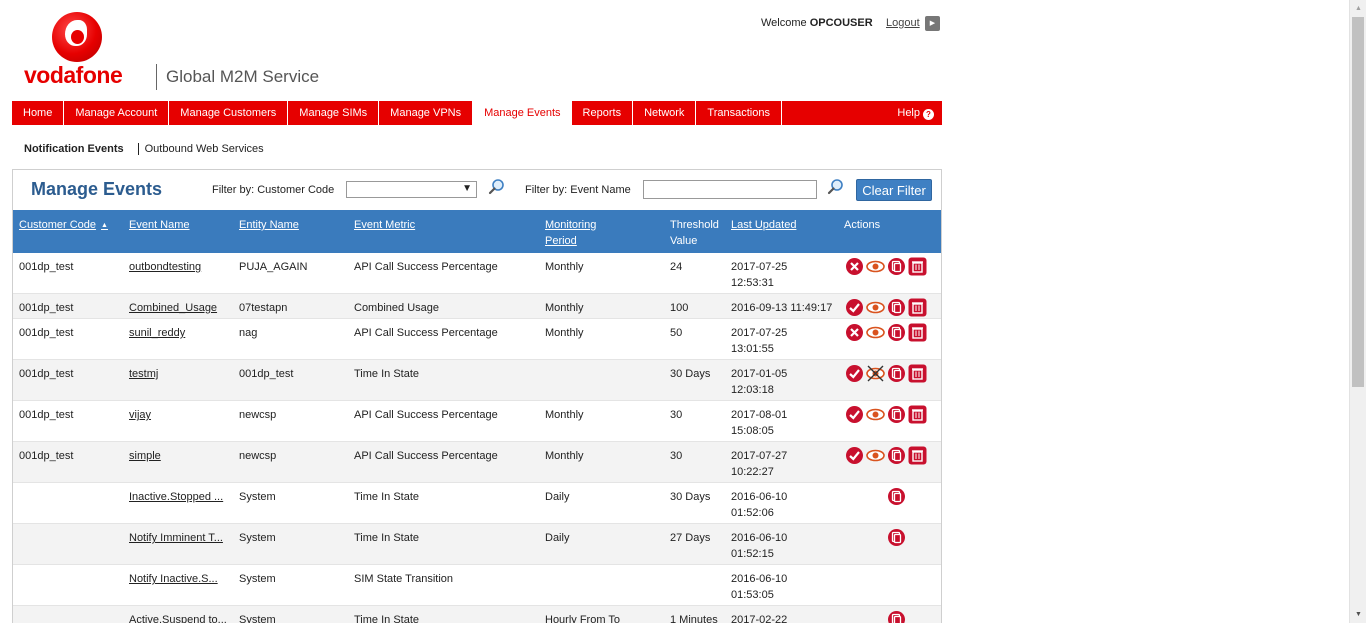 Image resolution: width=1366 pixels, height=623 pixels. What do you see at coordinates (77, 37) in the screenshot?
I see `vodafone-logo-icon` at bounding box center [77, 37].